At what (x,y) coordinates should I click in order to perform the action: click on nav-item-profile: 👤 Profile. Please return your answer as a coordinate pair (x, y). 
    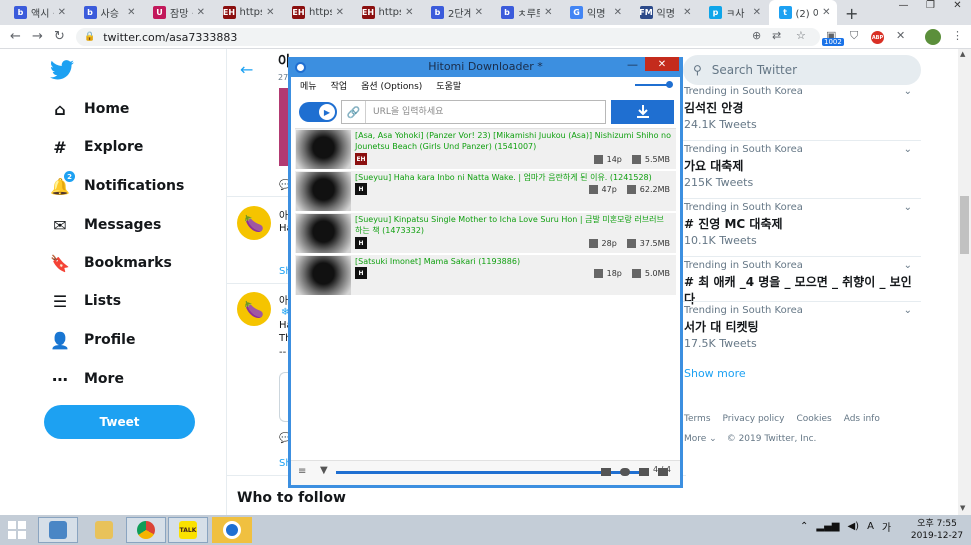
    Looking at the image, I should click on (92, 340).